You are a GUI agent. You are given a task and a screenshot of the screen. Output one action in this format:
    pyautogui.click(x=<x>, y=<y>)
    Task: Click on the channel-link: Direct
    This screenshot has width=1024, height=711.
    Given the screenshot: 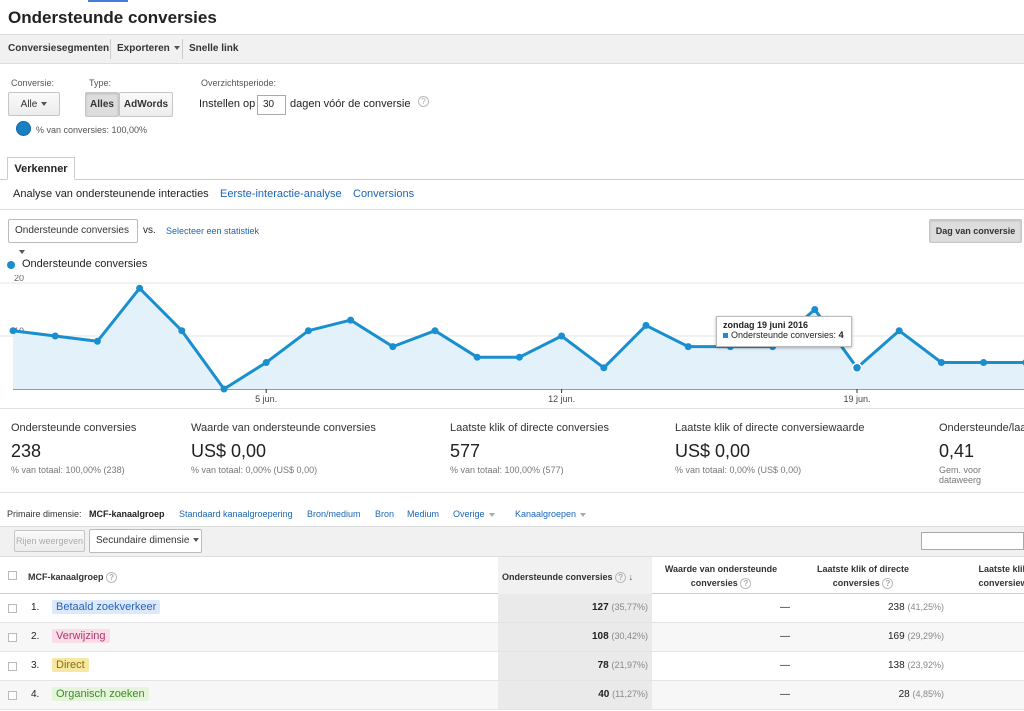 What is the action you would take?
    pyautogui.click(x=70, y=665)
    